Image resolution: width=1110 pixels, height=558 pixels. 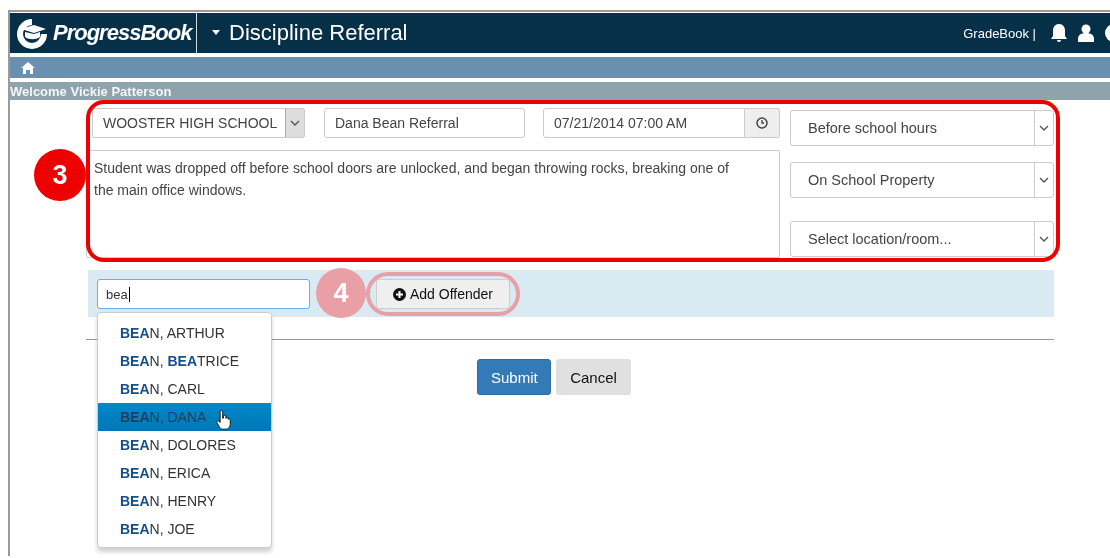 I want to click on page-title: Discipline Referral, so click(x=318, y=33).